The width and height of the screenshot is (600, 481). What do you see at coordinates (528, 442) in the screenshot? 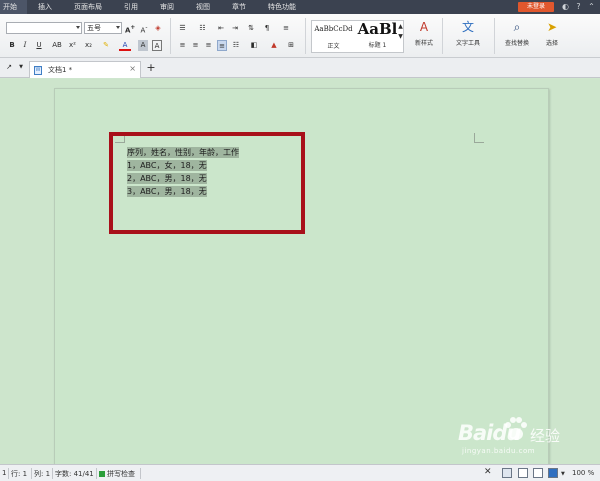
I see `baidu-watermark: Baidu 经验 jingyan.baidu.com` at bounding box center [528, 442].